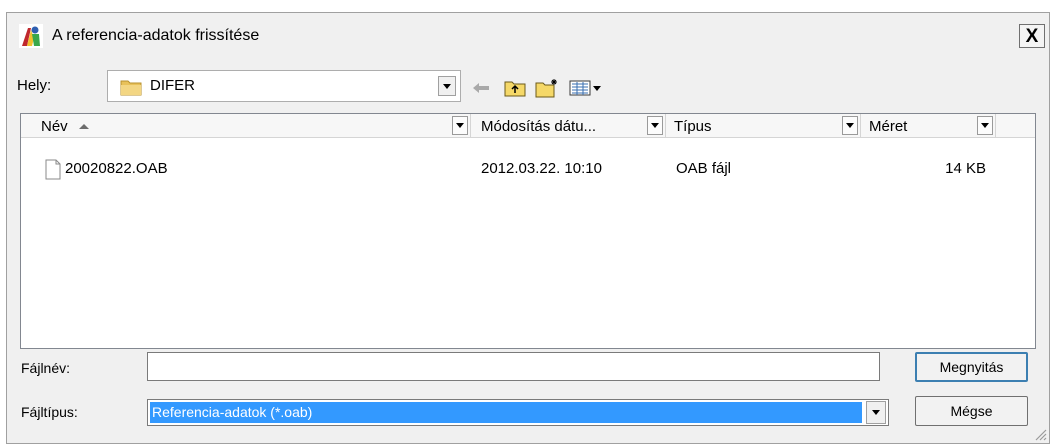 This screenshot has height=446, width=1056. What do you see at coordinates (284, 86) in the screenshot?
I see `location-combo: DIFER` at bounding box center [284, 86].